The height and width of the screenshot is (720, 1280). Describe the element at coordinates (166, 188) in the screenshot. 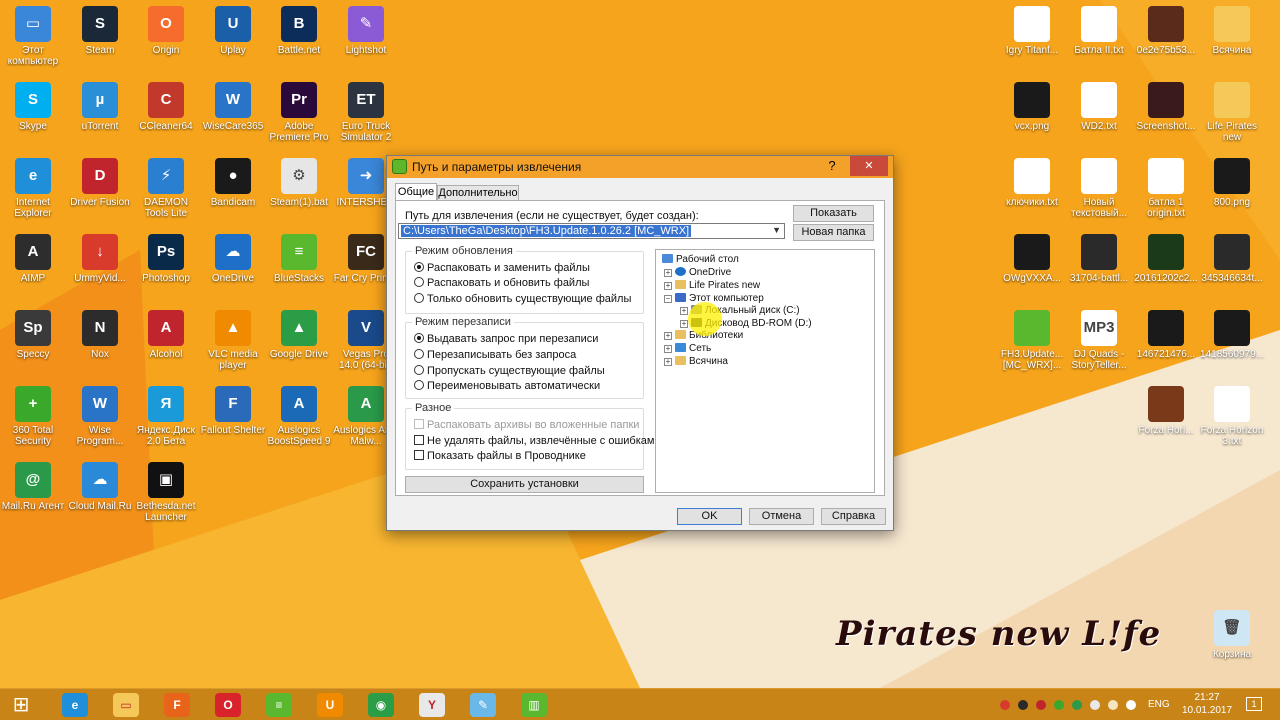

I see `desktop-icon: ⚡ DAEMON Tools Lite` at that location.